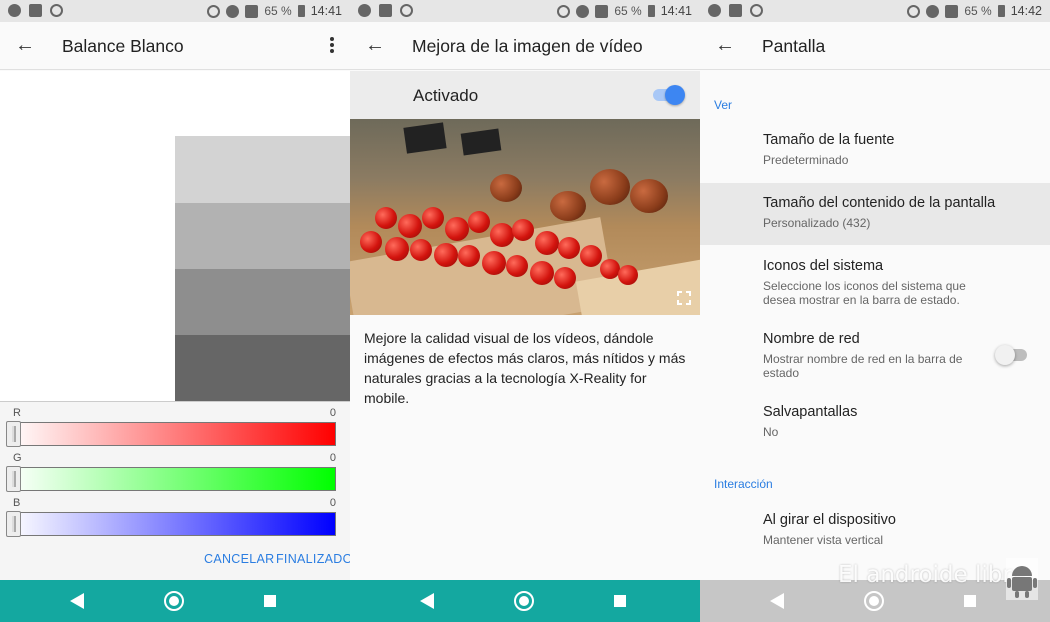  I want to click on red-slider-thumb, so click(13, 434).